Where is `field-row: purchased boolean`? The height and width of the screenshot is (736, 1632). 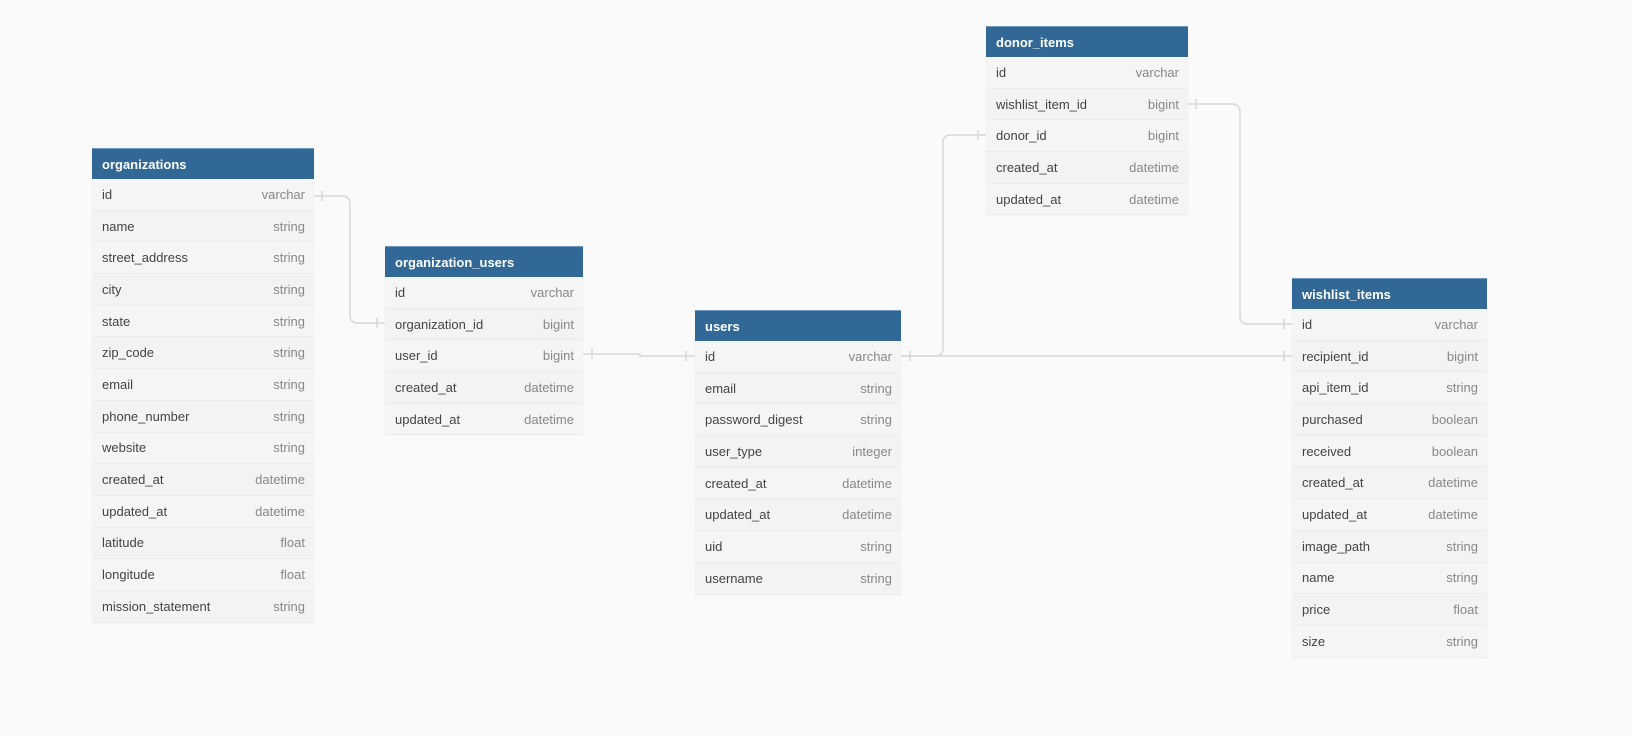 field-row: purchased boolean is located at coordinates (1389, 420).